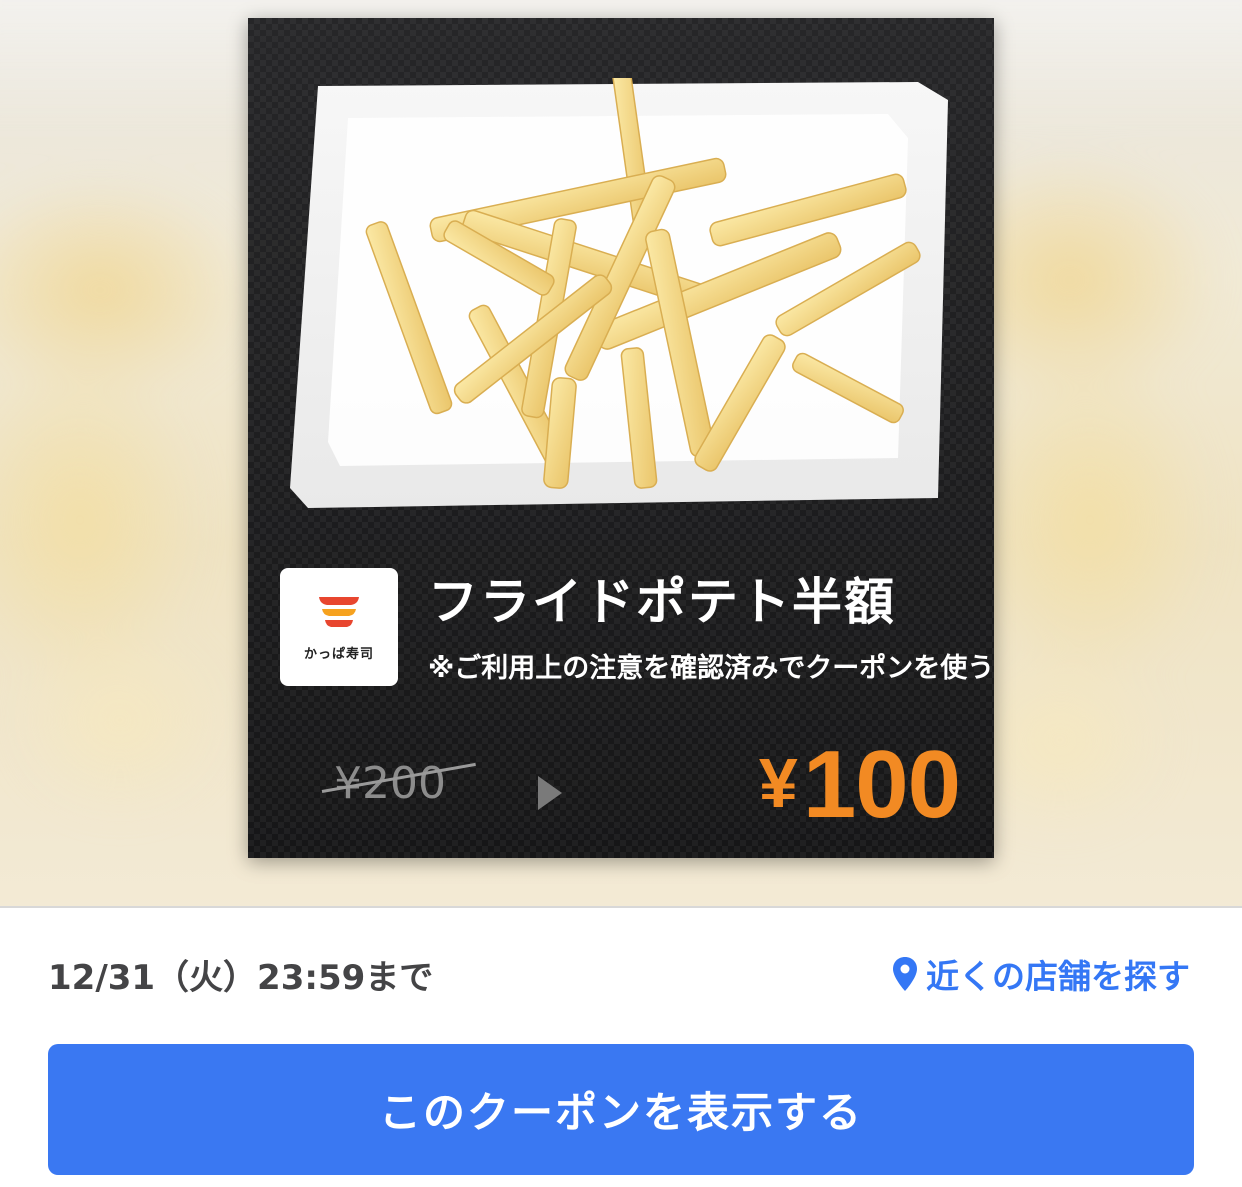 This screenshot has height=1187, width=1242. What do you see at coordinates (241, 978) in the screenshot?
I see `expiry-date: 12/31（火）23:59まで` at bounding box center [241, 978].